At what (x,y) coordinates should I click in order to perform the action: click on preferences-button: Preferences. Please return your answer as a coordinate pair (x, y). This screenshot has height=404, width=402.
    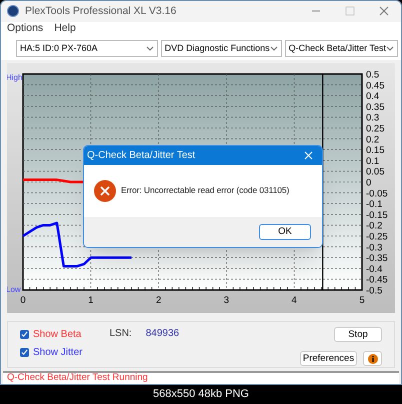
    Looking at the image, I should click on (328, 358).